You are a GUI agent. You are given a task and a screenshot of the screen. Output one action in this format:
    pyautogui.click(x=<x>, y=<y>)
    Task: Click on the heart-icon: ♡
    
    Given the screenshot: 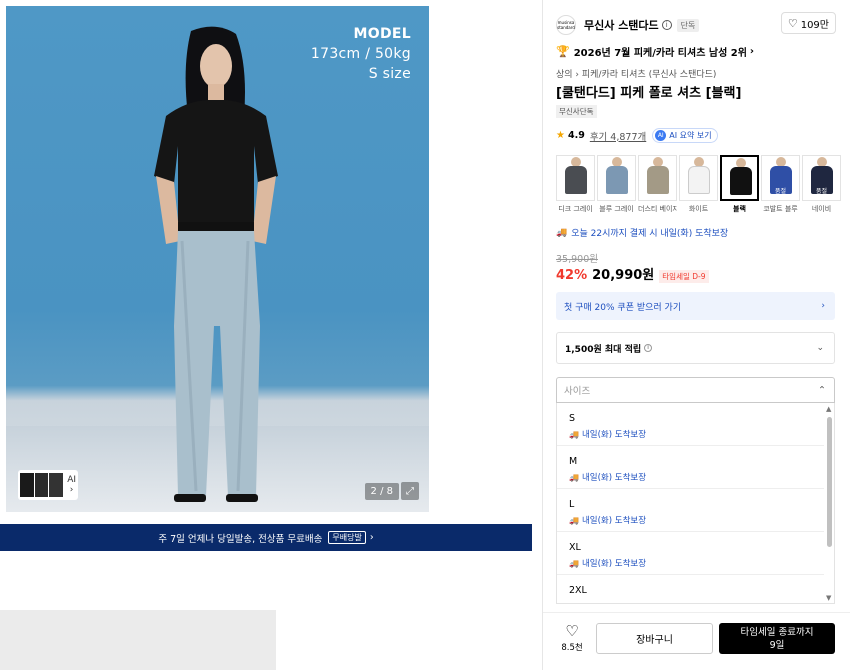 What is the action you would take?
    pyautogui.click(x=792, y=23)
    